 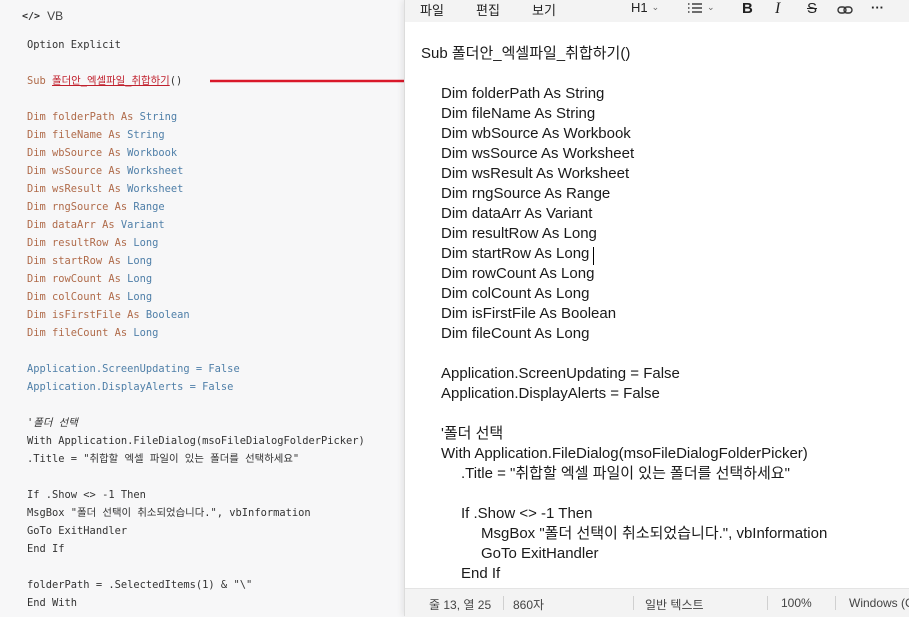 I want to click on editor-line-comment: '폴더 선택, so click(x=472, y=433).